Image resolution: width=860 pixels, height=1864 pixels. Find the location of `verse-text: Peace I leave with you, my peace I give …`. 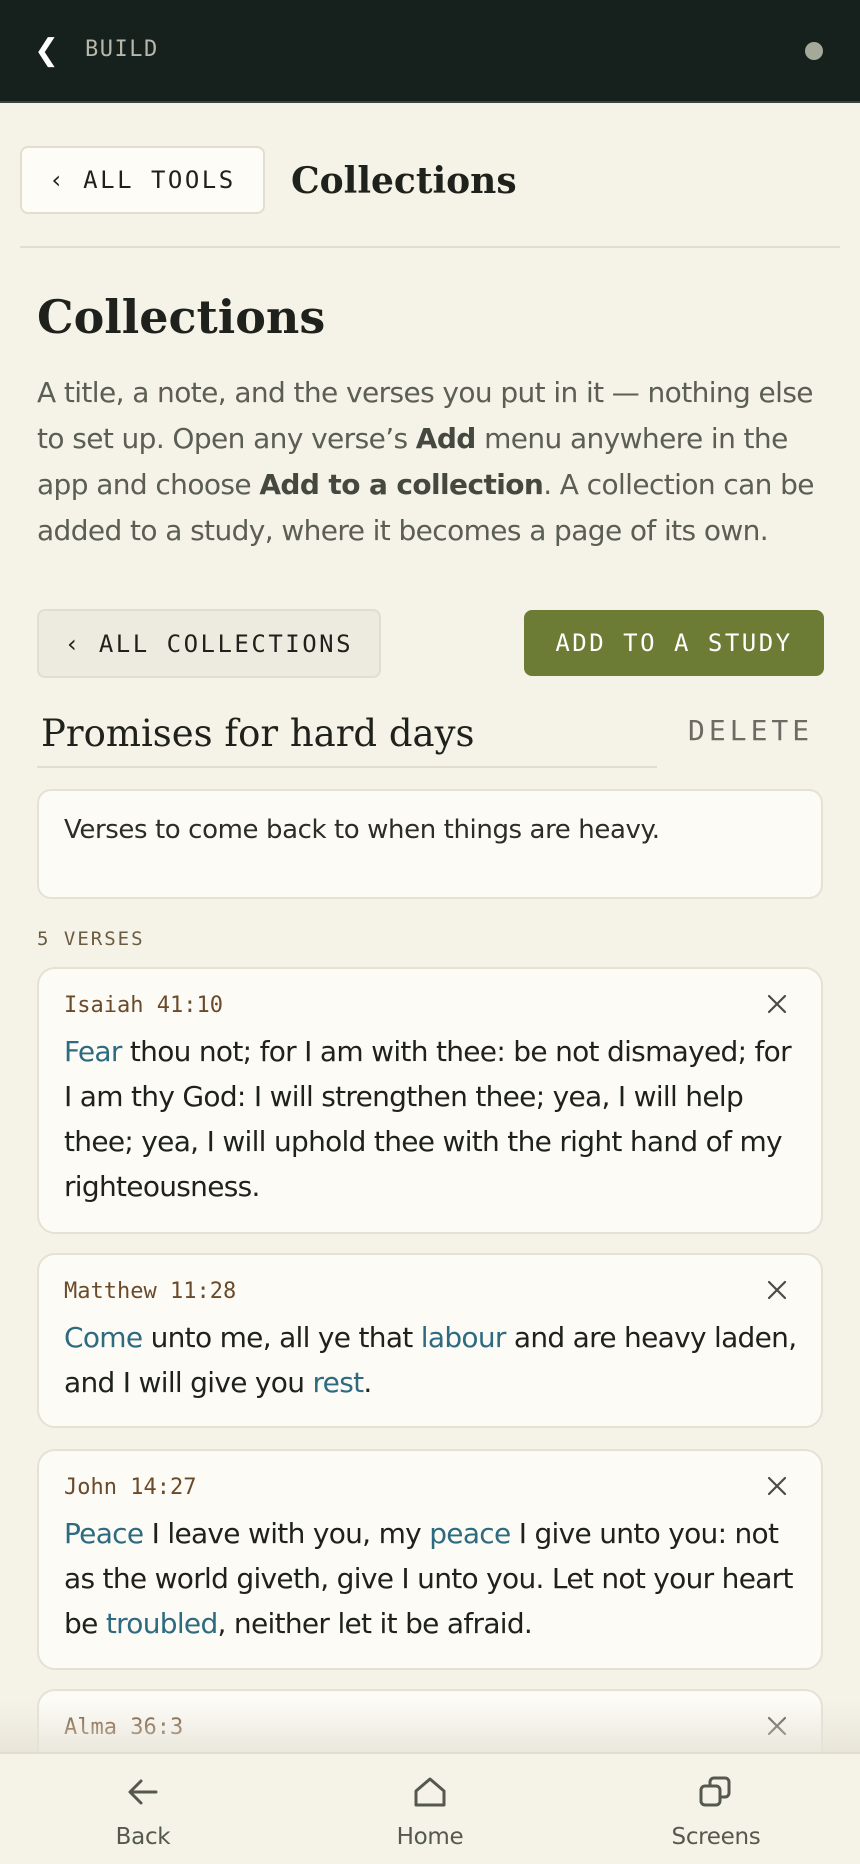

verse-text: Peace I leave with you, my peace I give … is located at coordinates (434, 1578).